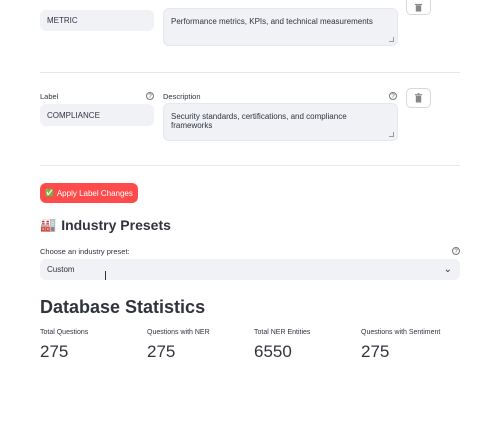  Describe the element at coordinates (49, 96) in the screenshot. I see `label-caption: Label` at that location.